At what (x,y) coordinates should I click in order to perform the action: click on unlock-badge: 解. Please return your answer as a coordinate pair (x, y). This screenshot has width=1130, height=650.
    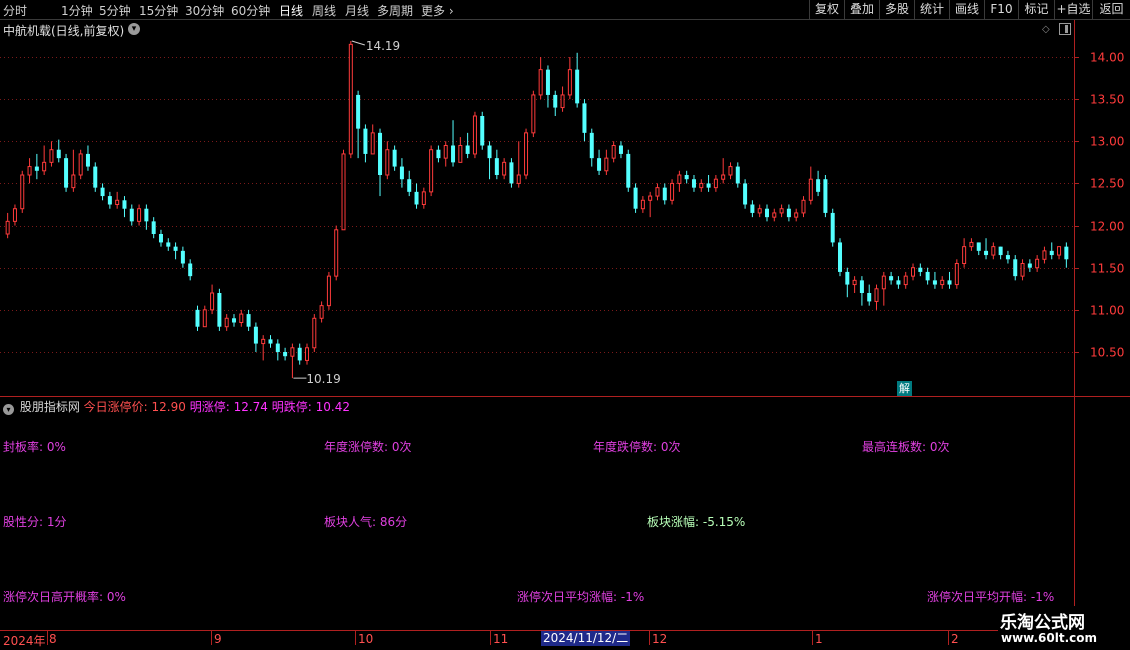
    Looking at the image, I should click on (904, 388).